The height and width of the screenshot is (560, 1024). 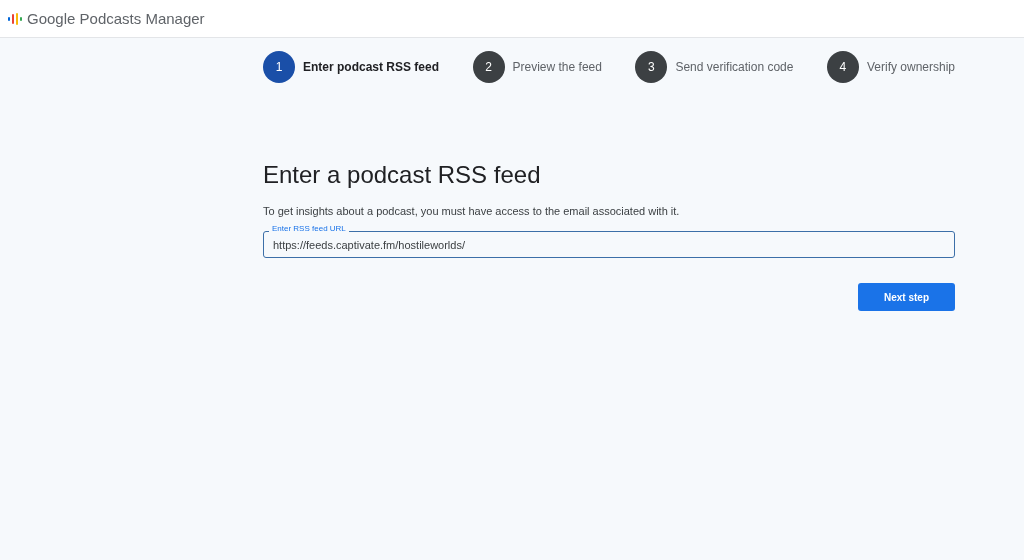 What do you see at coordinates (910, 67) in the screenshot?
I see `step-label: Verify ownership` at bounding box center [910, 67].